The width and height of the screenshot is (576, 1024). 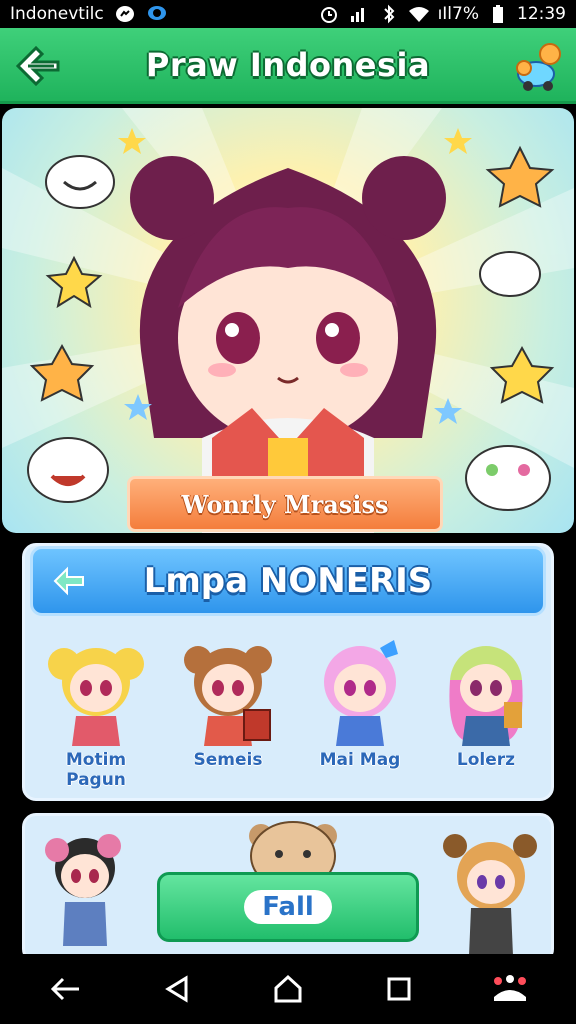 I want to click on panel-title: Lmpa NONERIS, so click(x=288, y=581).